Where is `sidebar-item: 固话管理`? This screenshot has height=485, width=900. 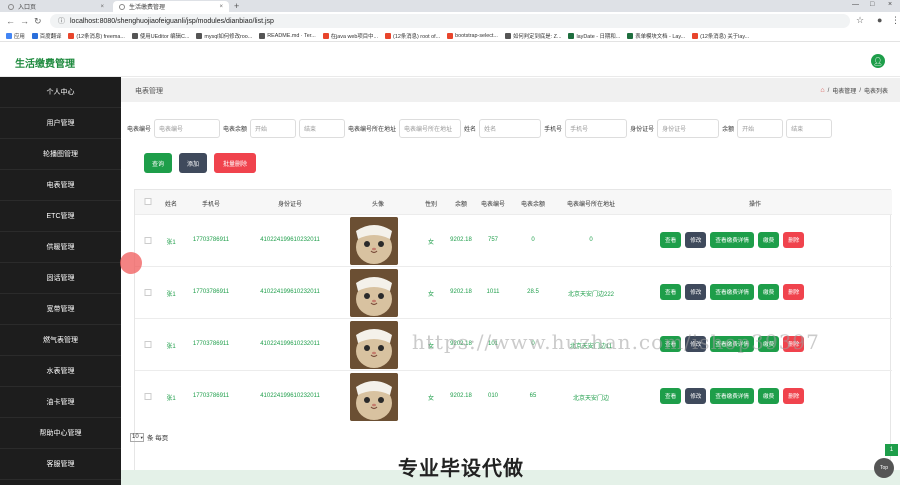 sidebar-item: 固话管理 is located at coordinates (60, 278).